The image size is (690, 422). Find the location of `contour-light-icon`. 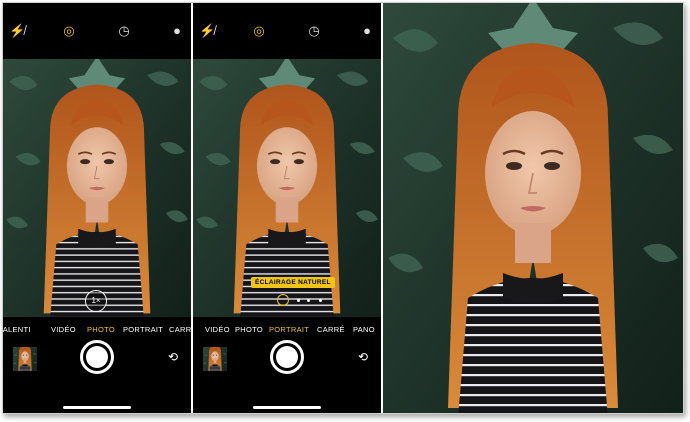

contour-light-icon is located at coordinates (308, 300).